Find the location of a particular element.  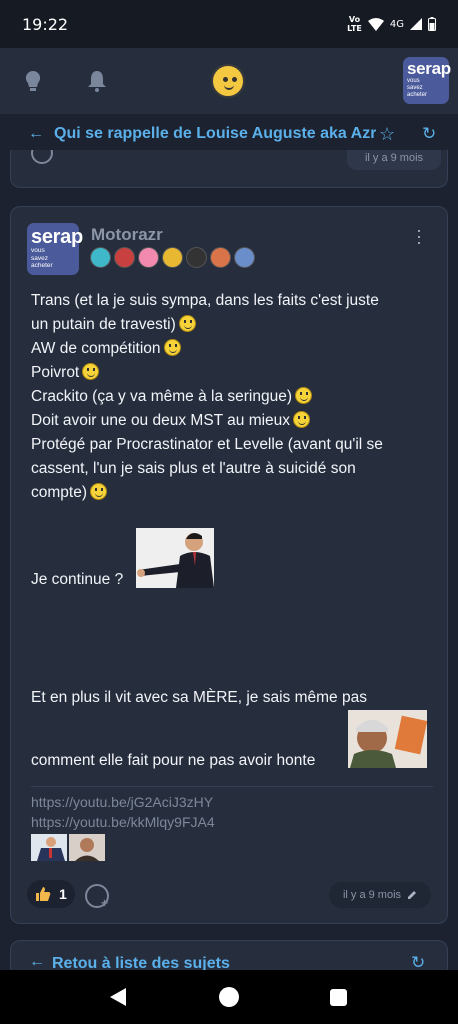

system-nav-bar is located at coordinates (229, 997).